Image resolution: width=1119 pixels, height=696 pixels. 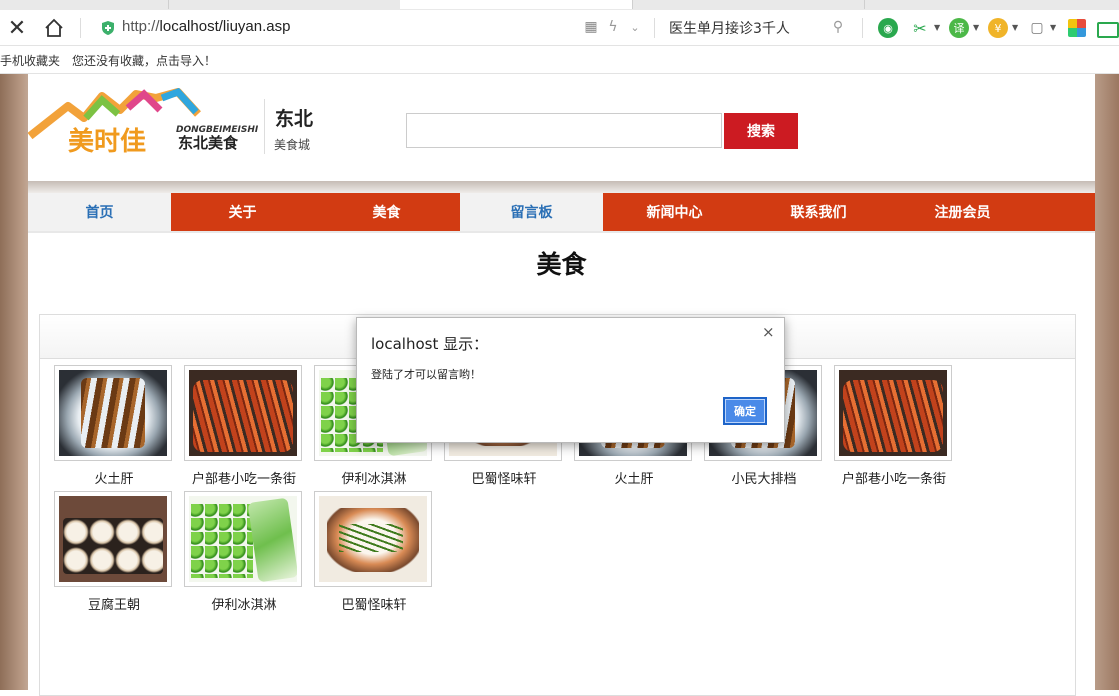 I want to click on shield-icon, so click(x=108, y=28).